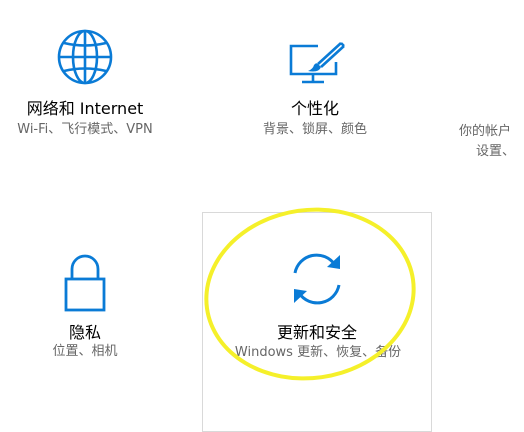  What do you see at coordinates (314, 108) in the screenshot?
I see `tile-title: 个性化` at bounding box center [314, 108].